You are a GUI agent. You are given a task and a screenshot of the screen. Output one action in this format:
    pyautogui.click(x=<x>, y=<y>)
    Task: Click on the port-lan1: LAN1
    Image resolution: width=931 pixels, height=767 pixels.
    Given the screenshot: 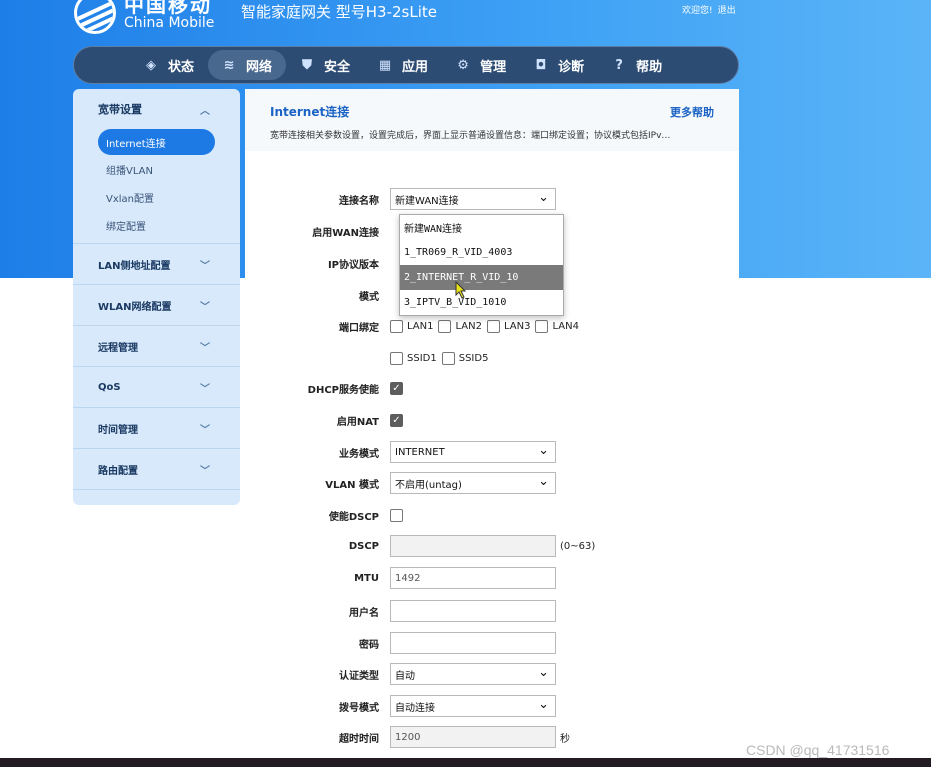 What is the action you would take?
    pyautogui.click(x=411, y=326)
    